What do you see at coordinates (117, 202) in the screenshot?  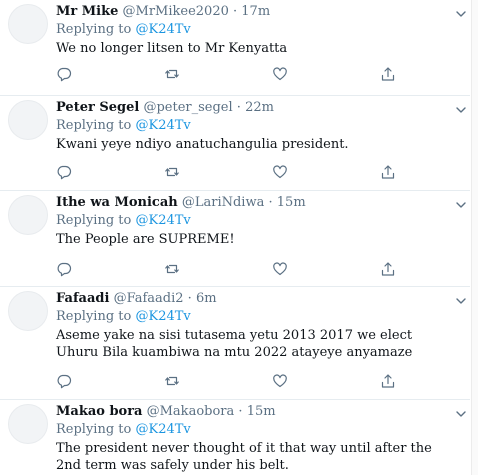 I see `author-name: Ithe wa Monicah` at bounding box center [117, 202].